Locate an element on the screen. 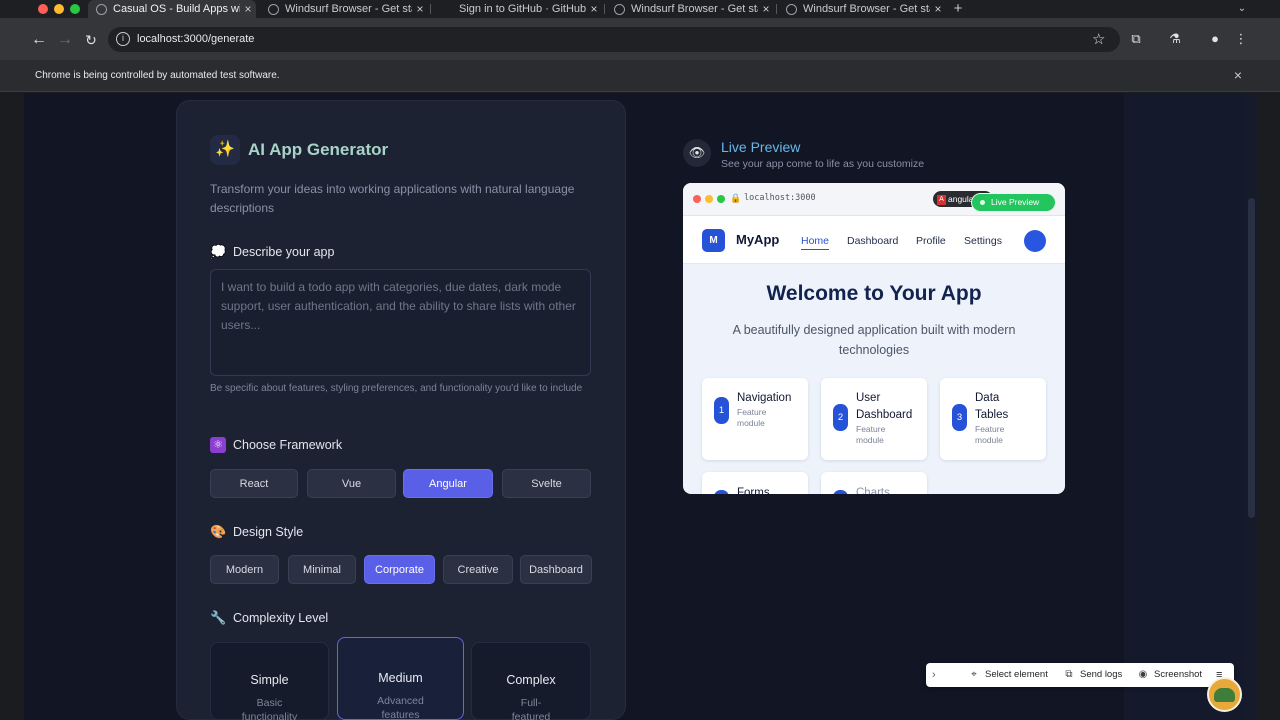  framework-angular-button: Angular is located at coordinates (448, 483).